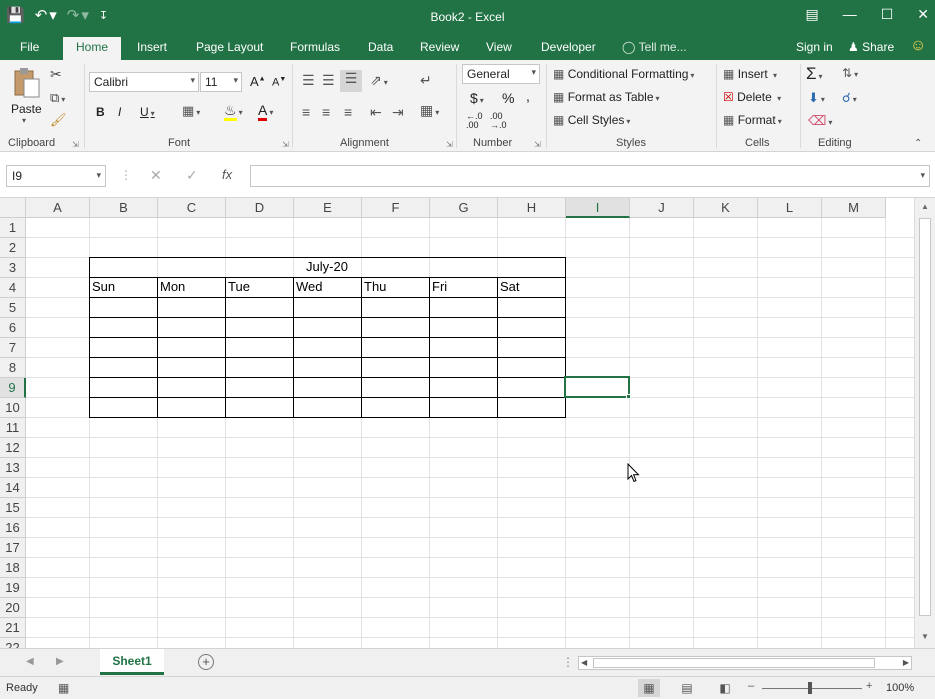 The width and height of the screenshot is (935, 699). What do you see at coordinates (869, 686) in the screenshot?
I see `zoom-in-icon: +` at bounding box center [869, 686].